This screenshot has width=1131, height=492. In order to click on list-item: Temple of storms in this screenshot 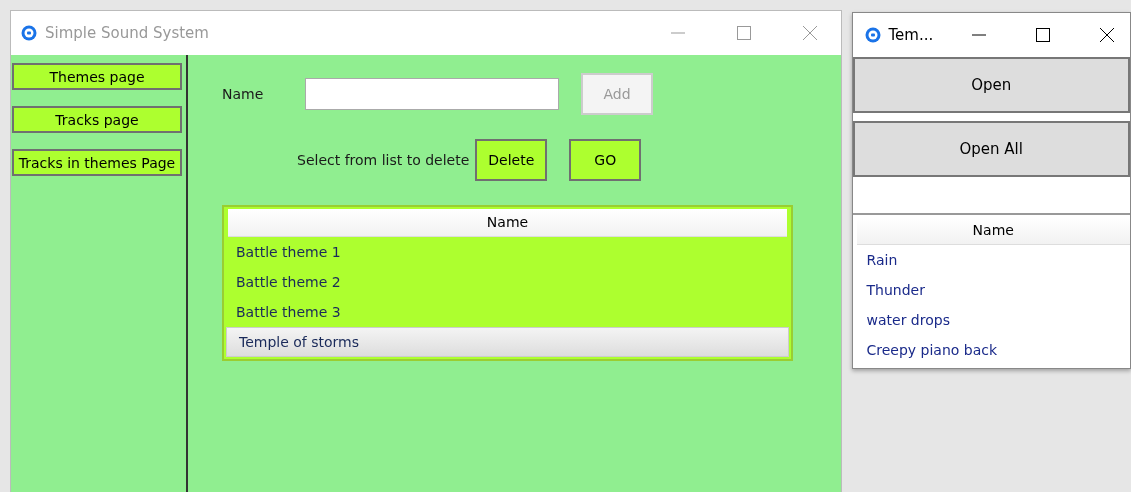, I will do `click(507, 342)`.